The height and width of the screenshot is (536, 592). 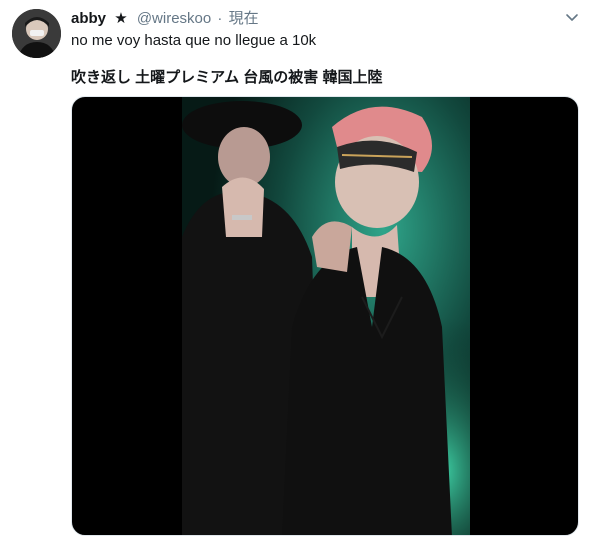 What do you see at coordinates (88, 18) in the screenshot?
I see `display-name: abby` at bounding box center [88, 18].